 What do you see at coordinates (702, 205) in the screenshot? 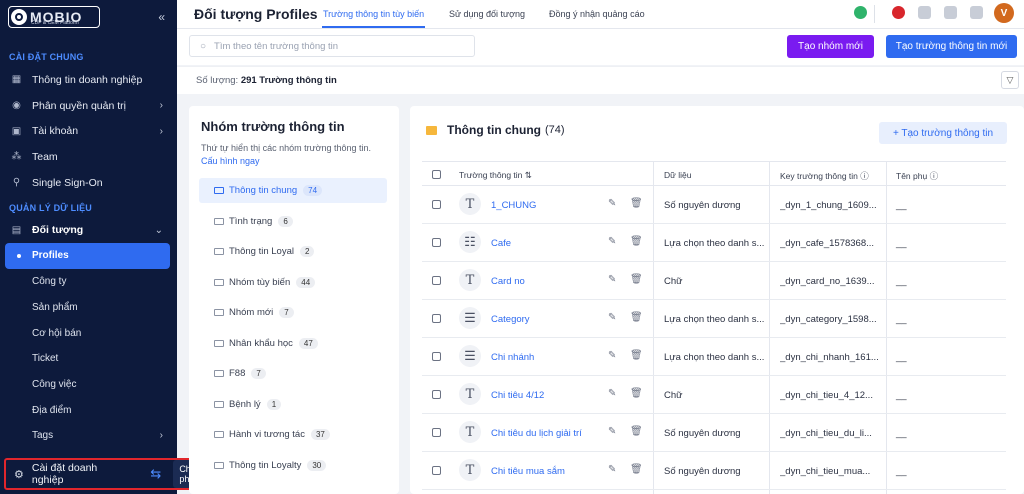
I see `field-data-type: Số nguyên dương` at bounding box center [702, 205].